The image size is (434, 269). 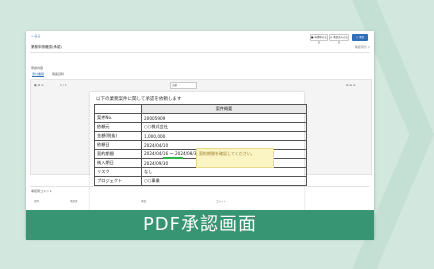 I want to click on pdf-table-row: 依頼元 ○○株式会社, so click(x=200, y=127).